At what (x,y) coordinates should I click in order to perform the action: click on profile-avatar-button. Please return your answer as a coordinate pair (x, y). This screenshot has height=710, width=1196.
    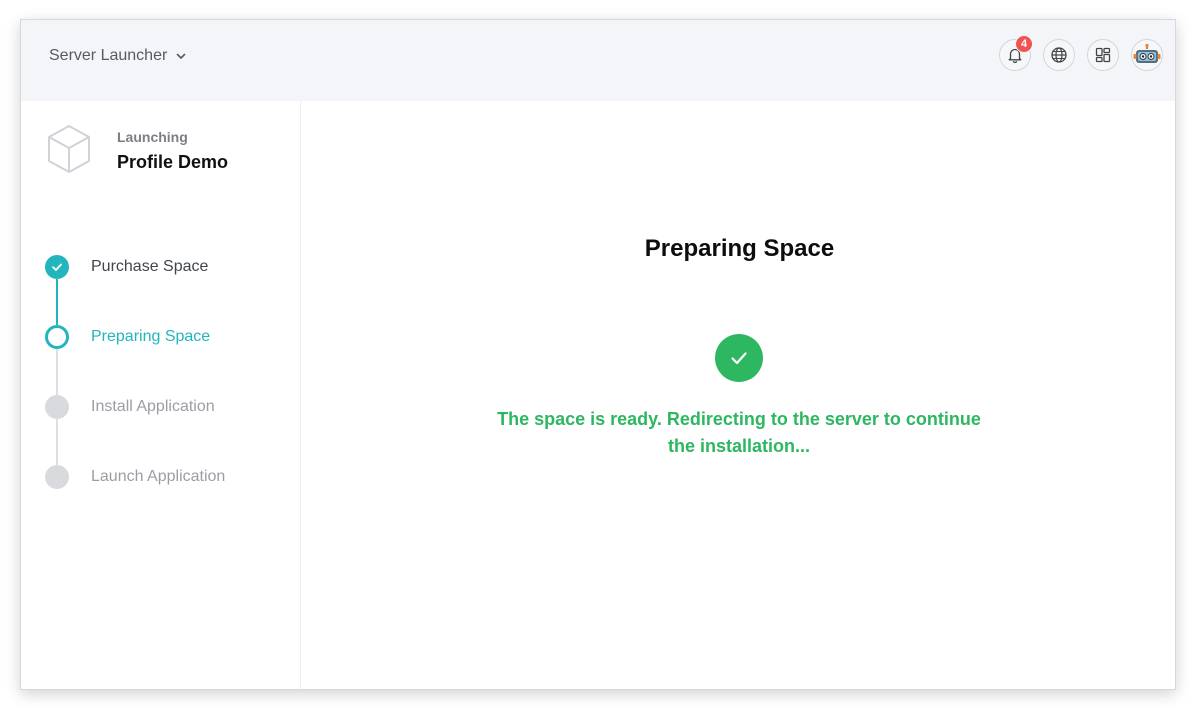
    Looking at the image, I should click on (1147, 55).